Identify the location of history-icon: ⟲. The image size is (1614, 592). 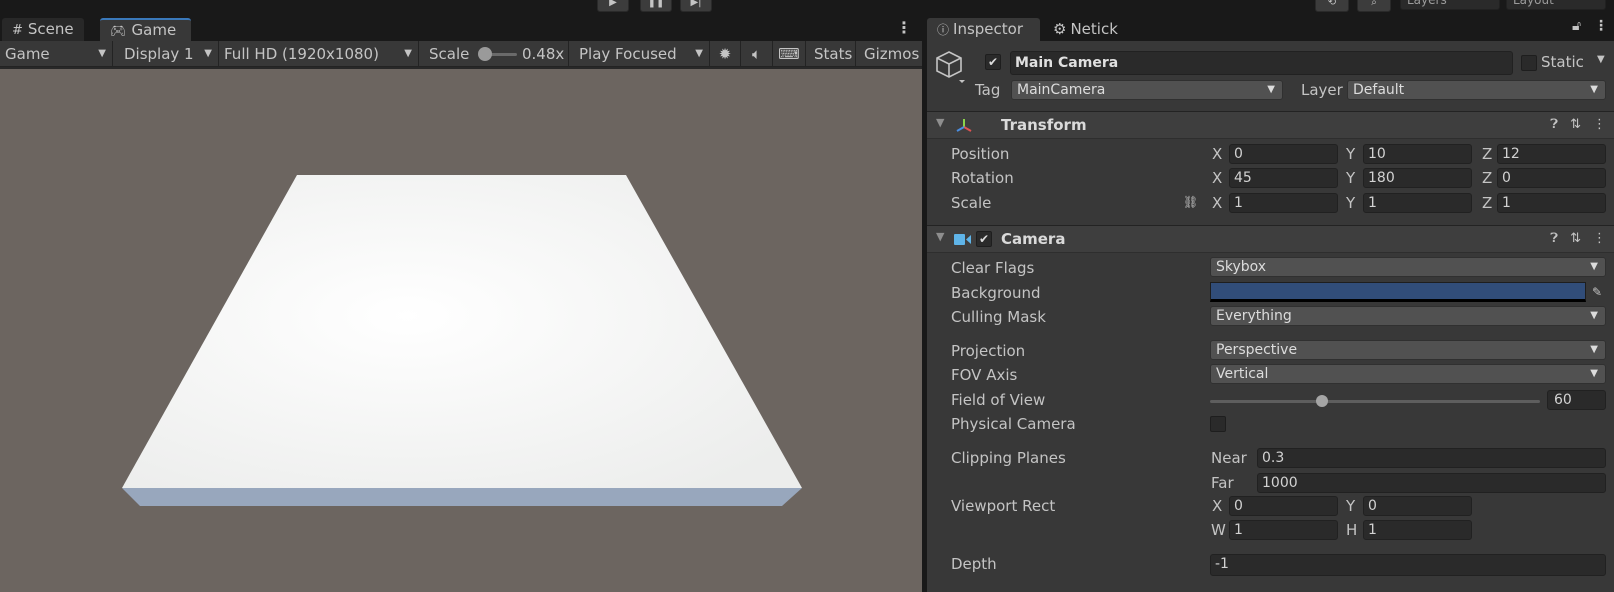
(1332, 6).